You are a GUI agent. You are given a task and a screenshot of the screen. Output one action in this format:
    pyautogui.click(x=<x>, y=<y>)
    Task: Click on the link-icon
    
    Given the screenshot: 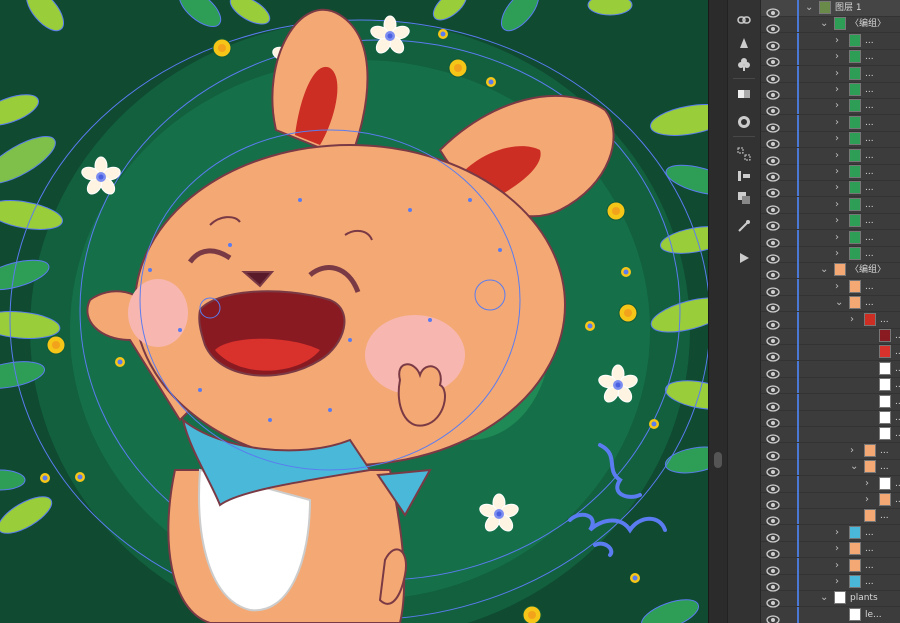 What is the action you would take?
    pyautogui.click(x=744, y=20)
    